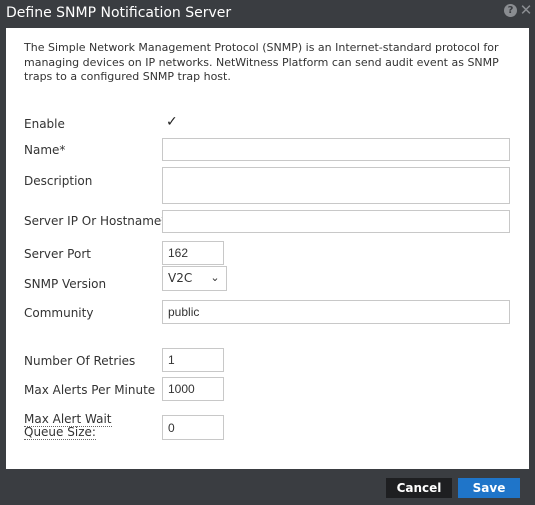  I want to click on server-port-field, so click(193, 253).